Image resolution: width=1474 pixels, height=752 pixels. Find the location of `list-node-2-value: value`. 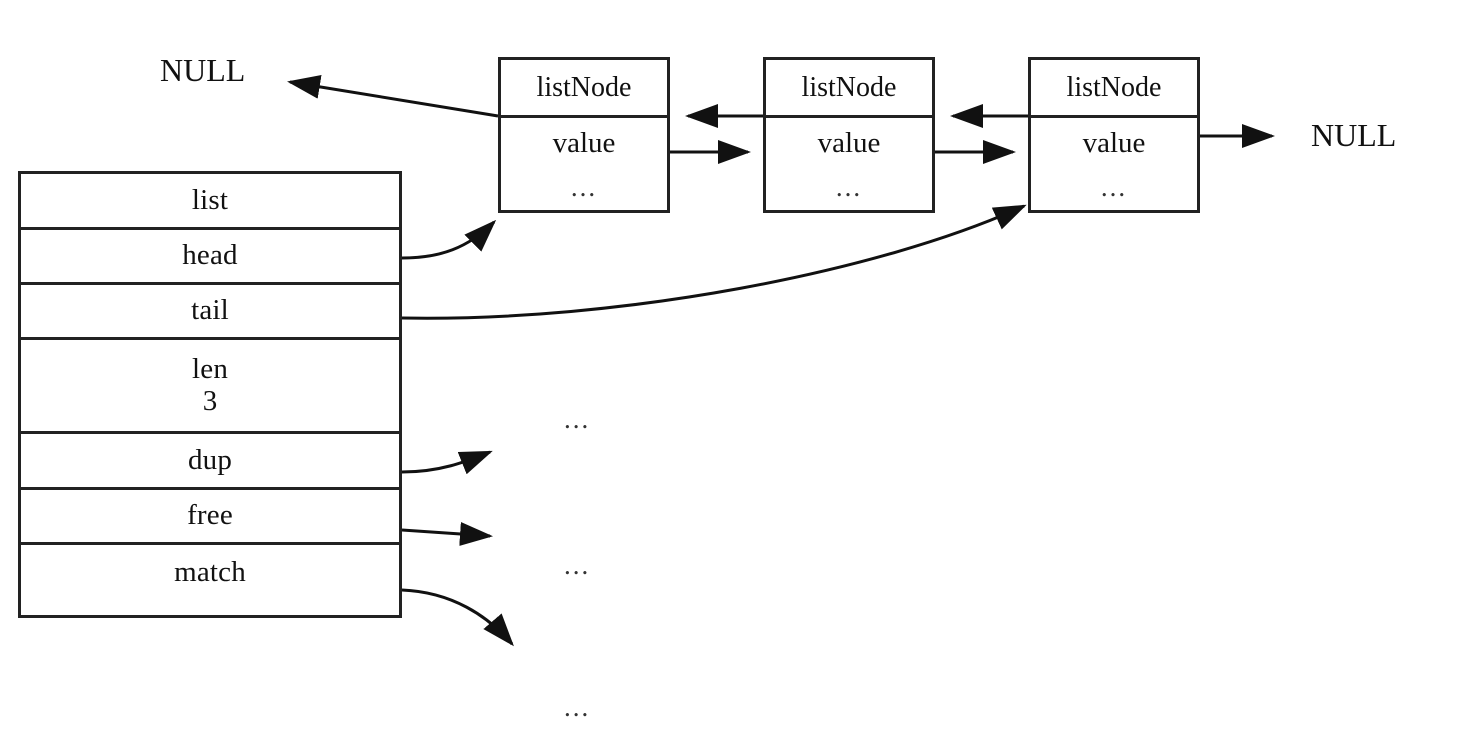

list-node-2-value: value is located at coordinates (849, 143).